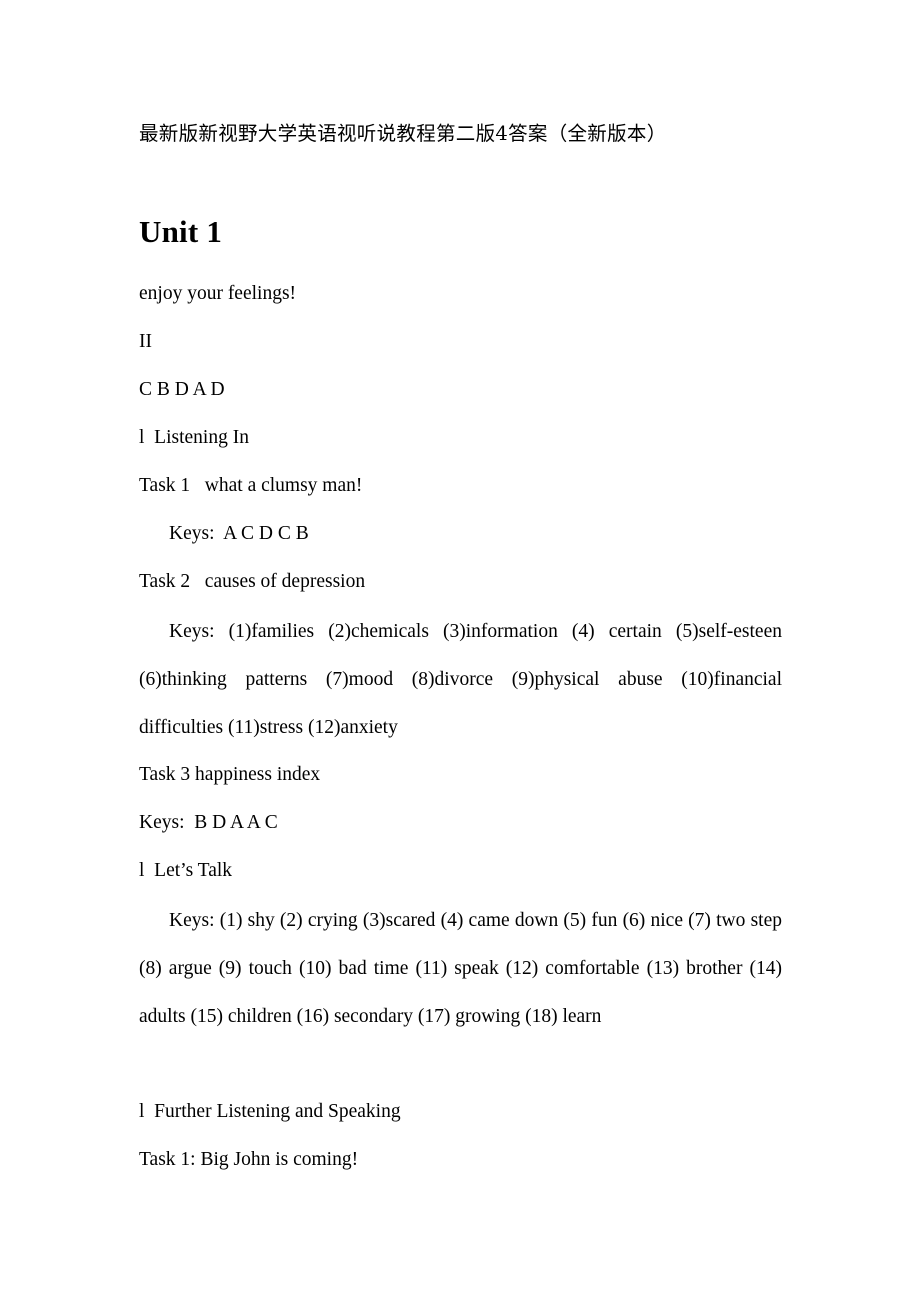 This screenshot has width=920, height=1302. I want to click on section-heading-further-listening-and-speaking: l Further Listening and Speaking, so click(270, 1111).